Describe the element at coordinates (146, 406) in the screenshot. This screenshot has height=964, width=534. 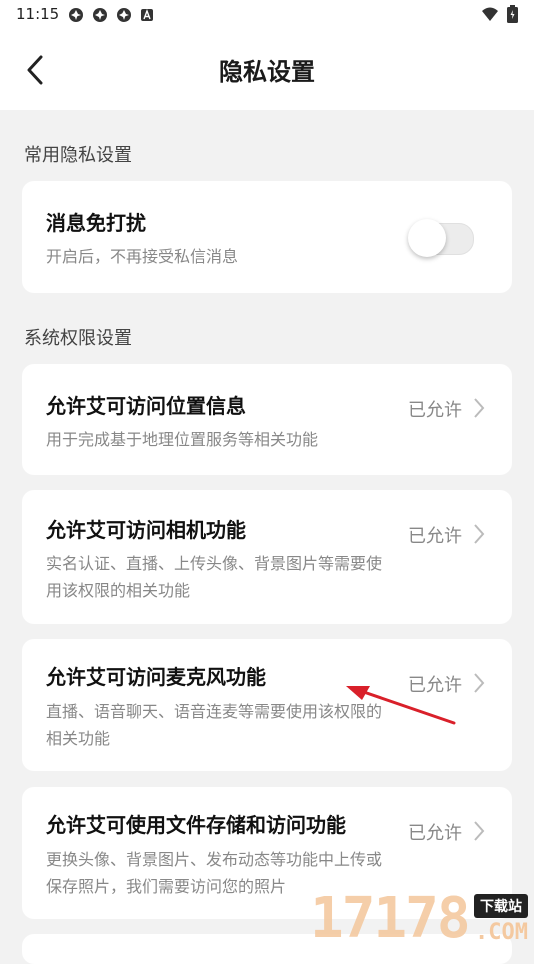
I see `permission-title: 允许艾可访问位置信息` at that location.